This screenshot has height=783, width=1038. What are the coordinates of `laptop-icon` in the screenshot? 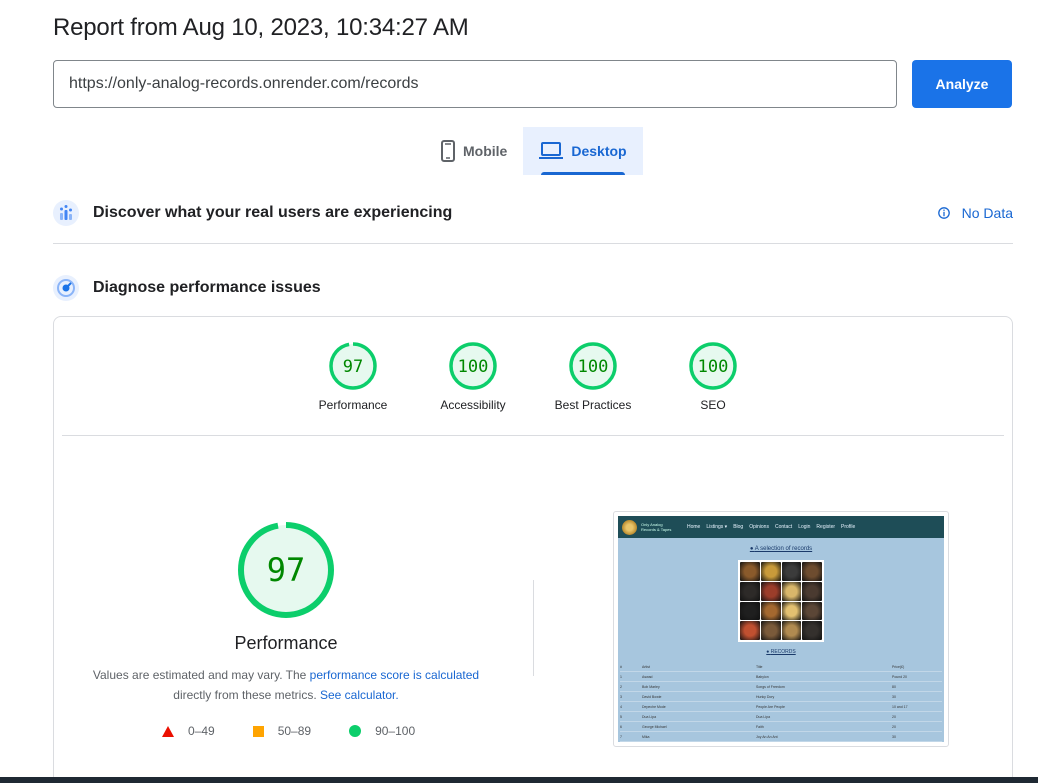 It's located at (551, 151).